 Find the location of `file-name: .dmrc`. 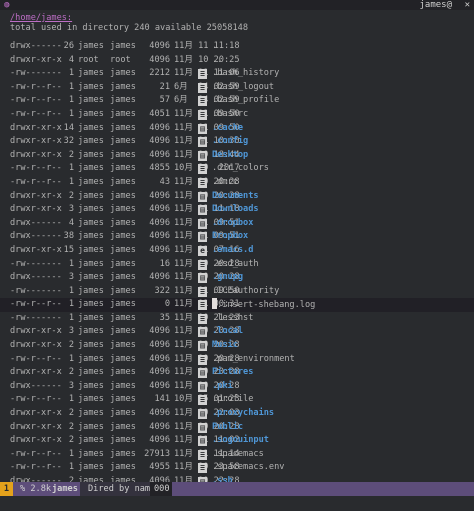

file-name: .dmrc is located at coordinates (225, 183).